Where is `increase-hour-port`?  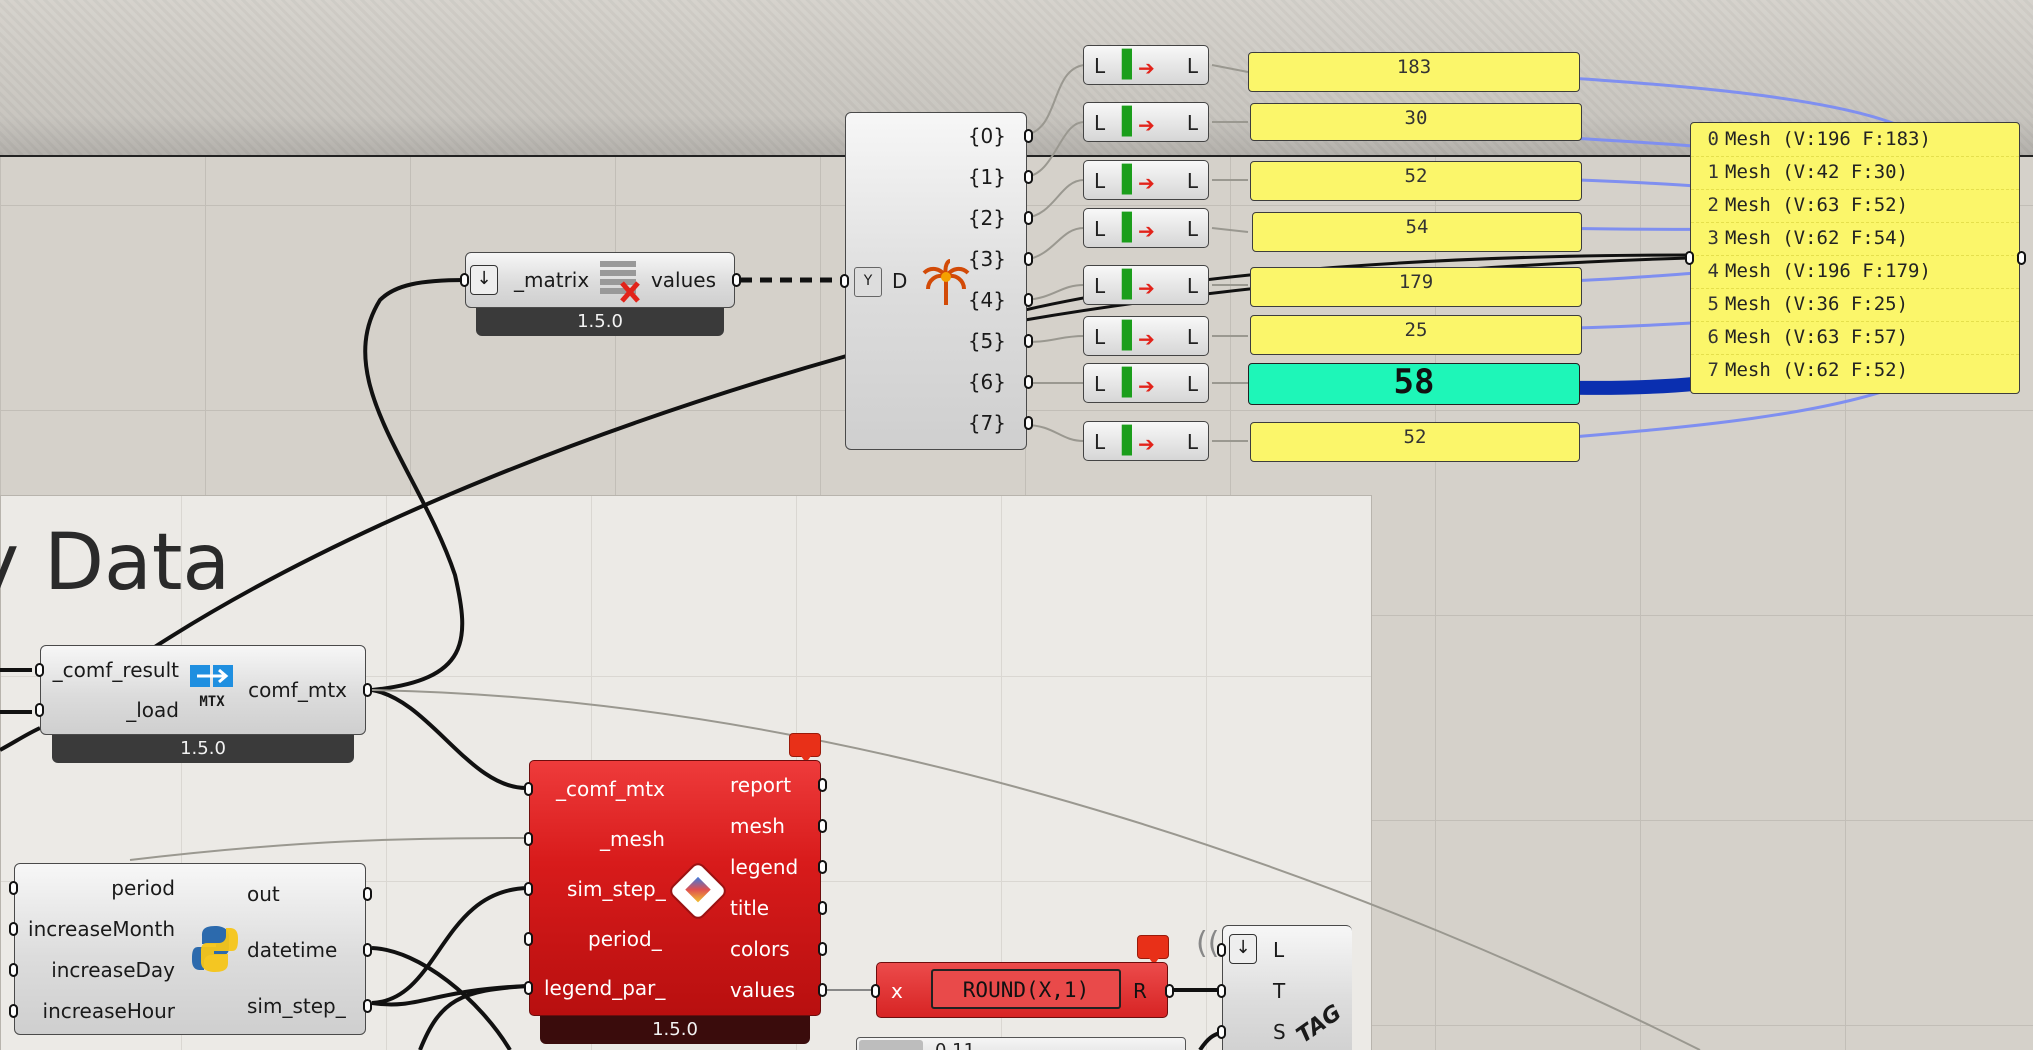
increase-hour-port is located at coordinates (13, 1011).